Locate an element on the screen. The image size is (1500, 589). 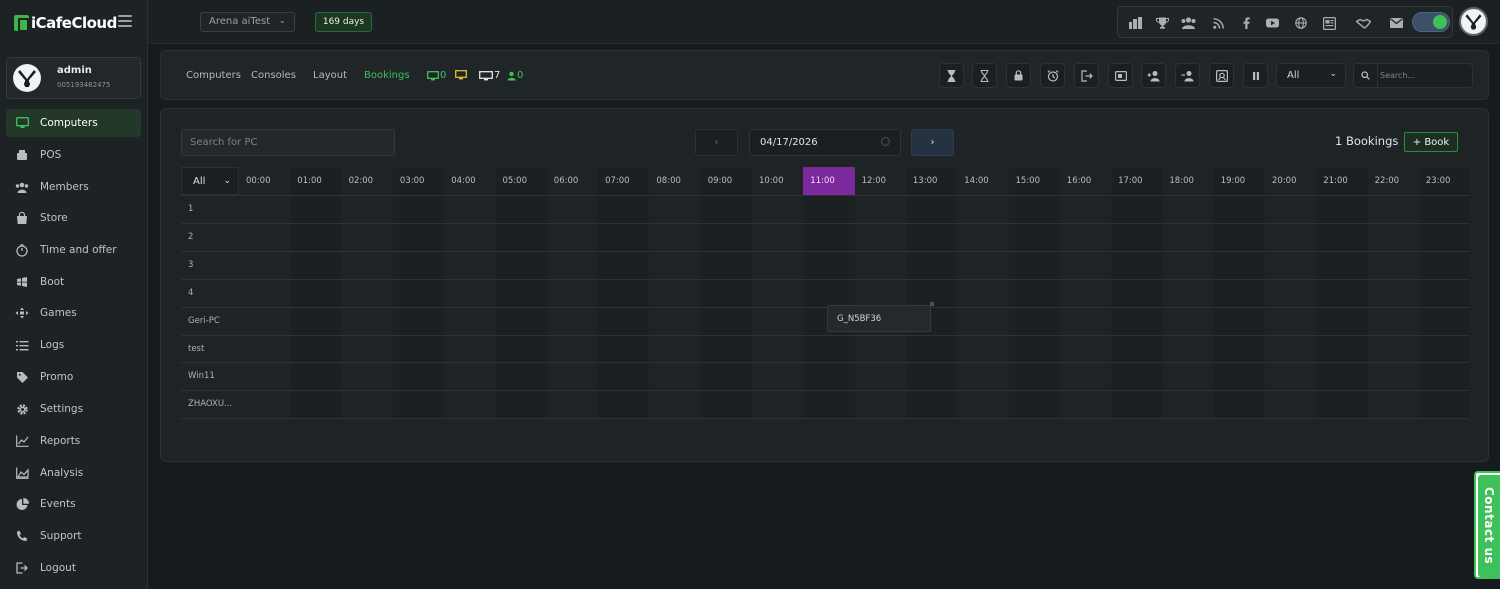
screenshot-button is located at coordinates (1221, 75).